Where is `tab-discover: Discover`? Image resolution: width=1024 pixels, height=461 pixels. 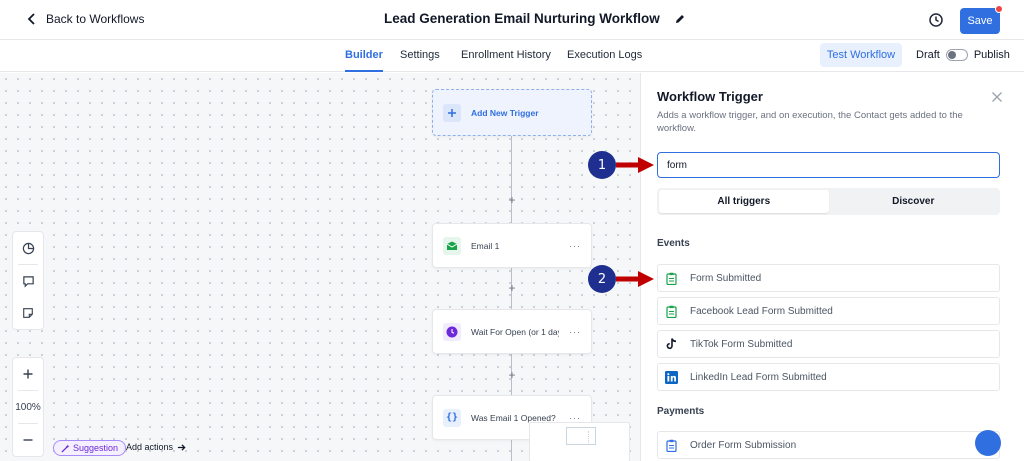
tab-discover: Discover is located at coordinates (914, 201).